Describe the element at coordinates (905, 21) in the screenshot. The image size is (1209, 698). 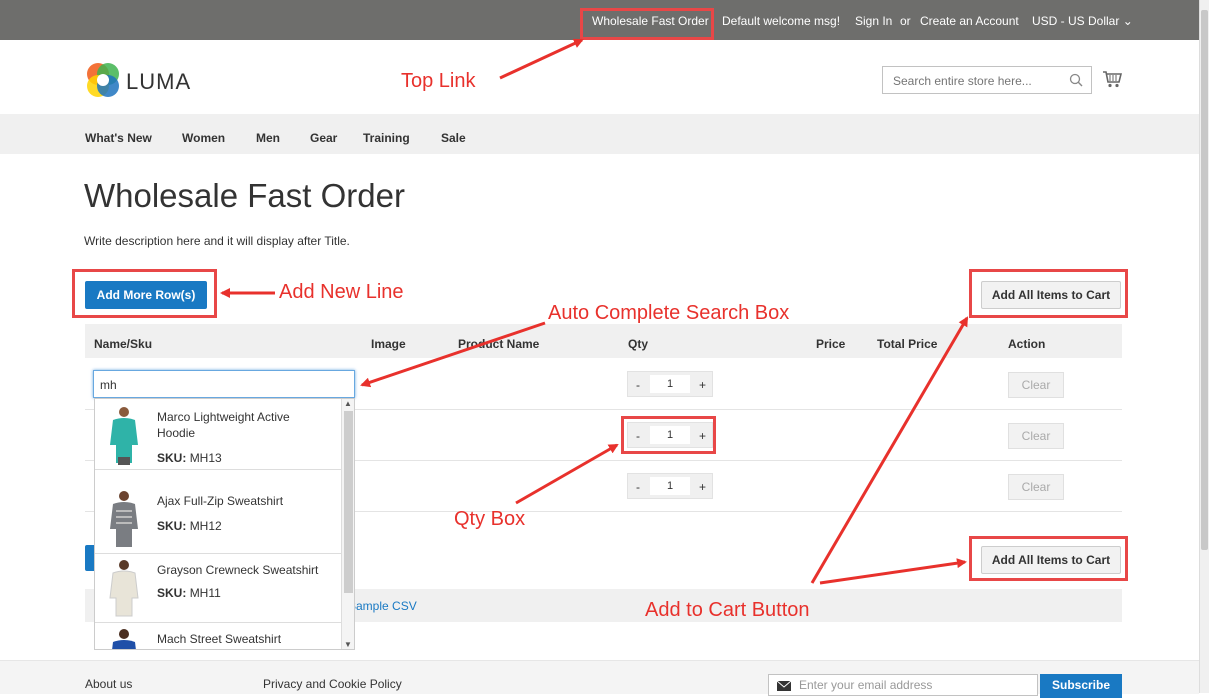
I see `or-text: or` at that location.